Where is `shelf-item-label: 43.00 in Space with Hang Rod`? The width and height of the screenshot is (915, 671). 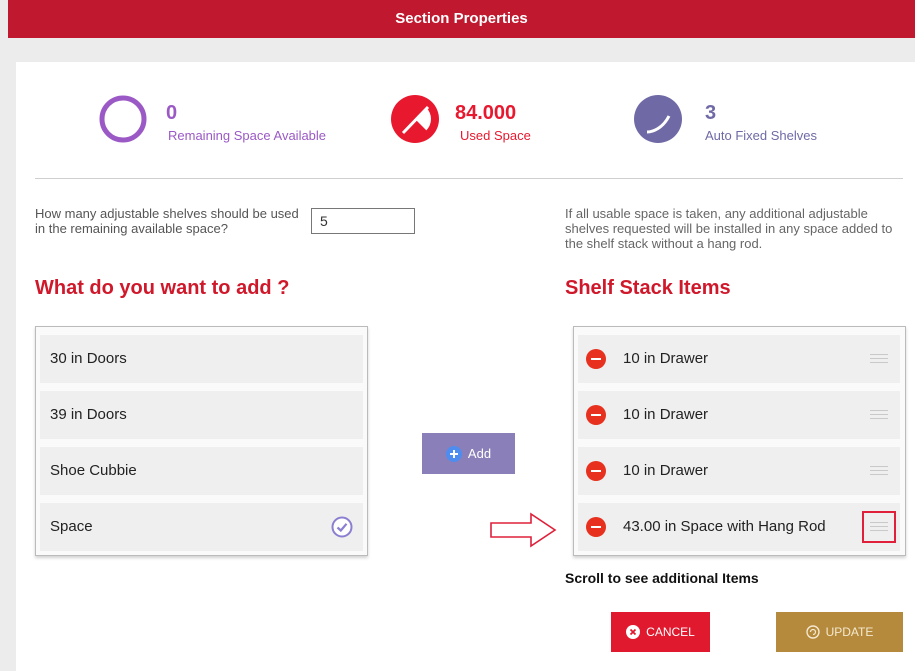
shelf-item-label: 43.00 in Space with Hang Rod is located at coordinates (724, 526).